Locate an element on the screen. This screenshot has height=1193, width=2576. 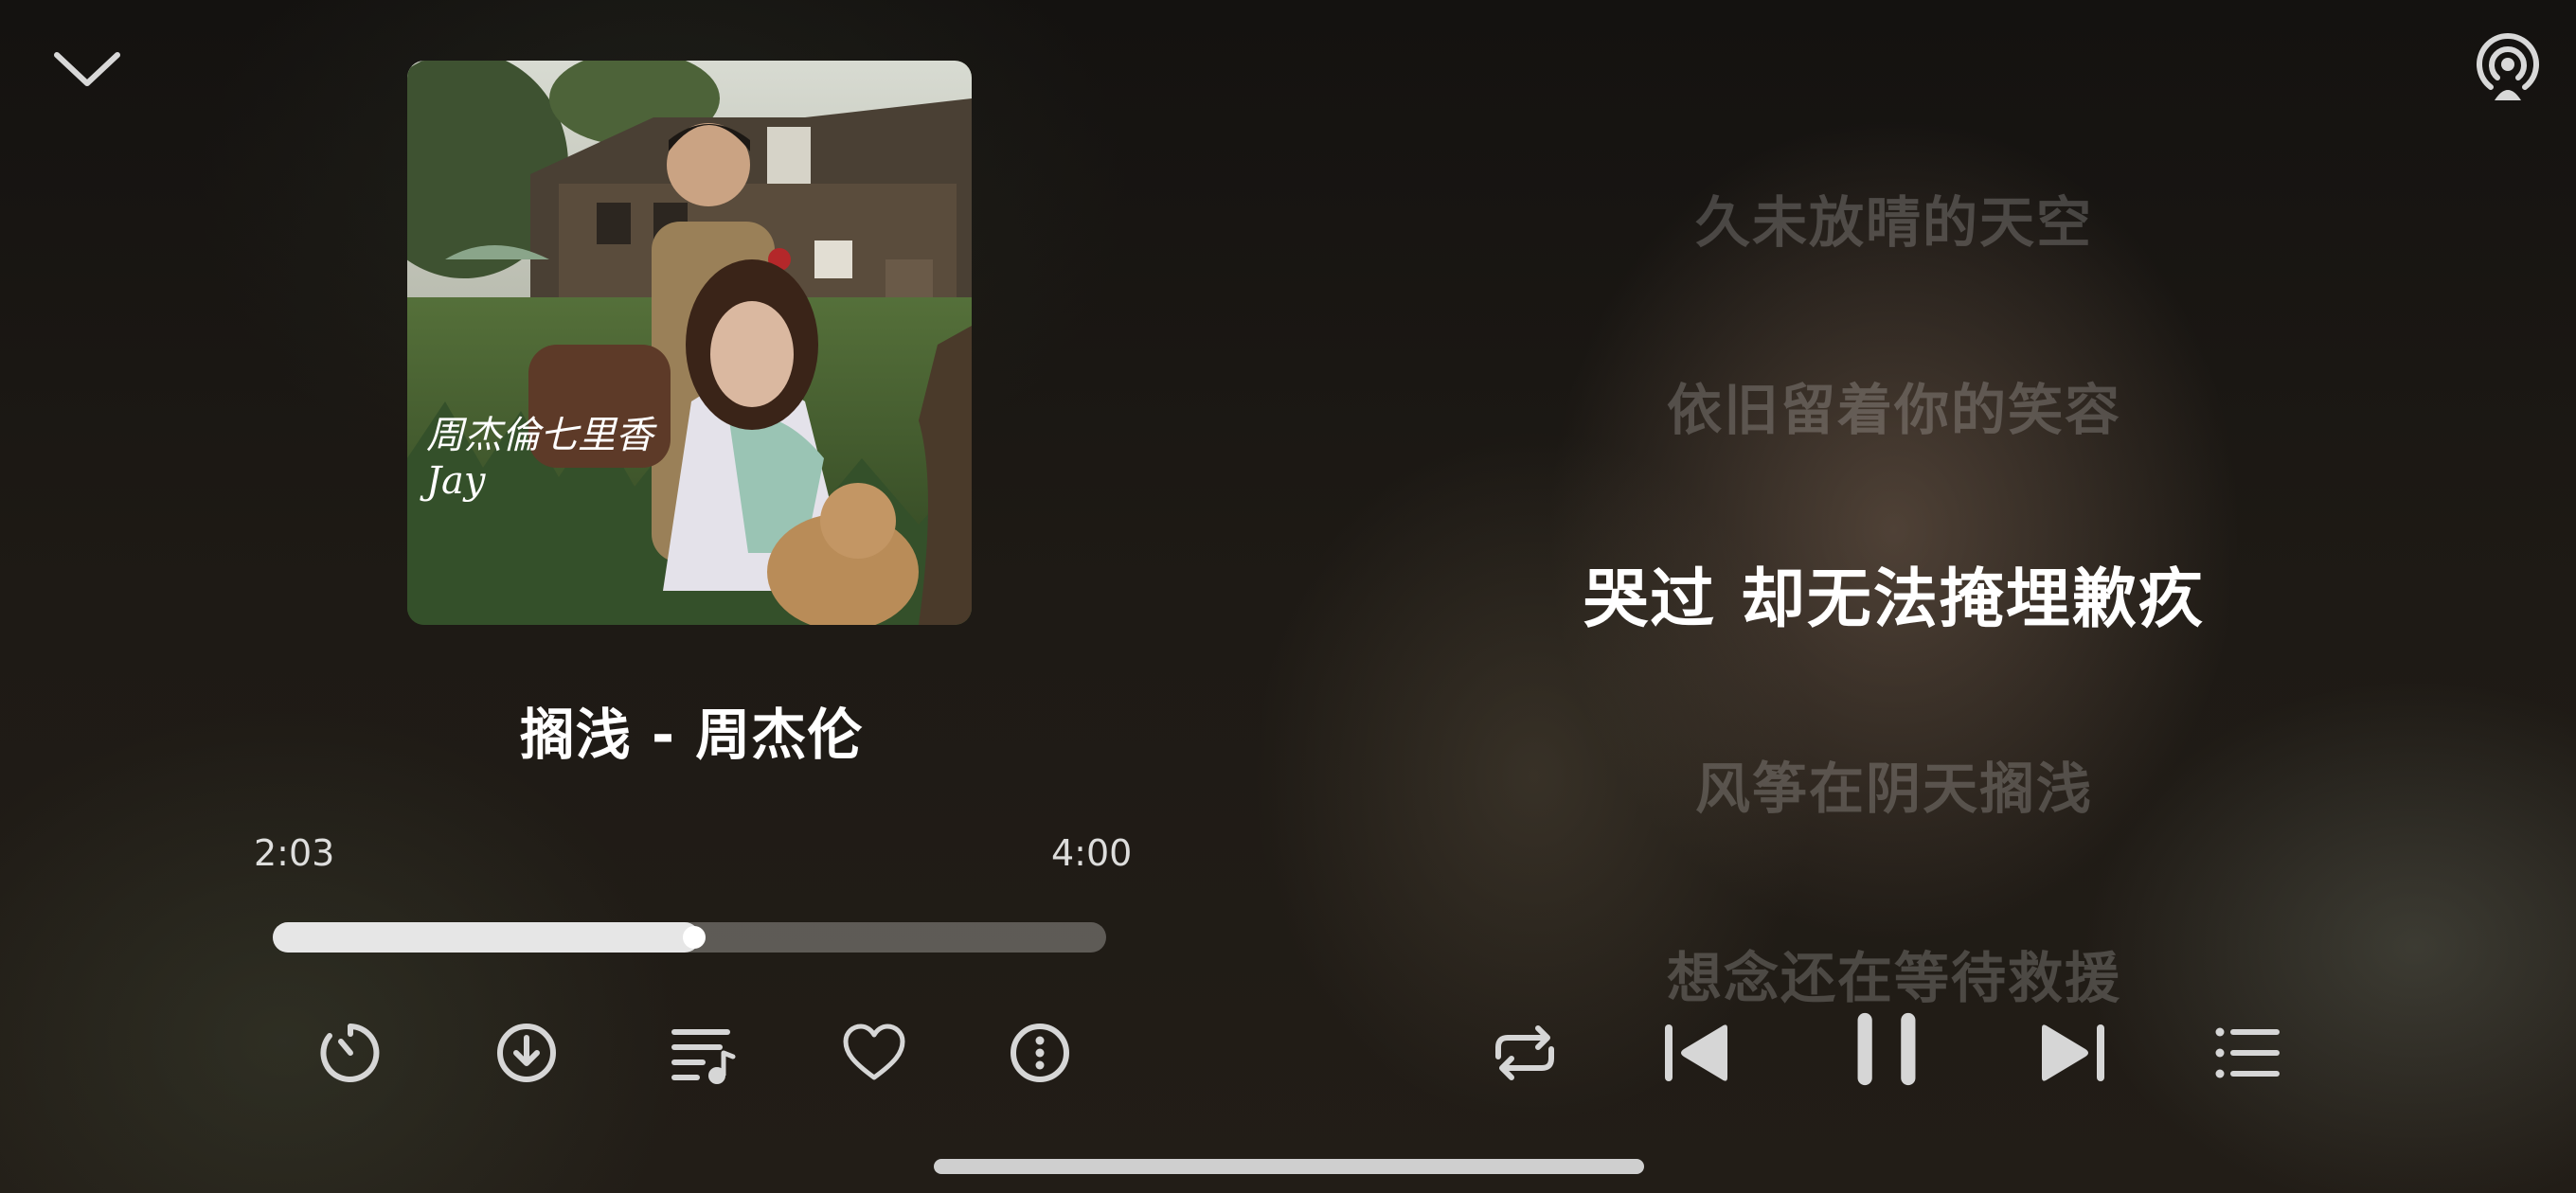
previous-track-icon is located at coordinates (1697, 1053).